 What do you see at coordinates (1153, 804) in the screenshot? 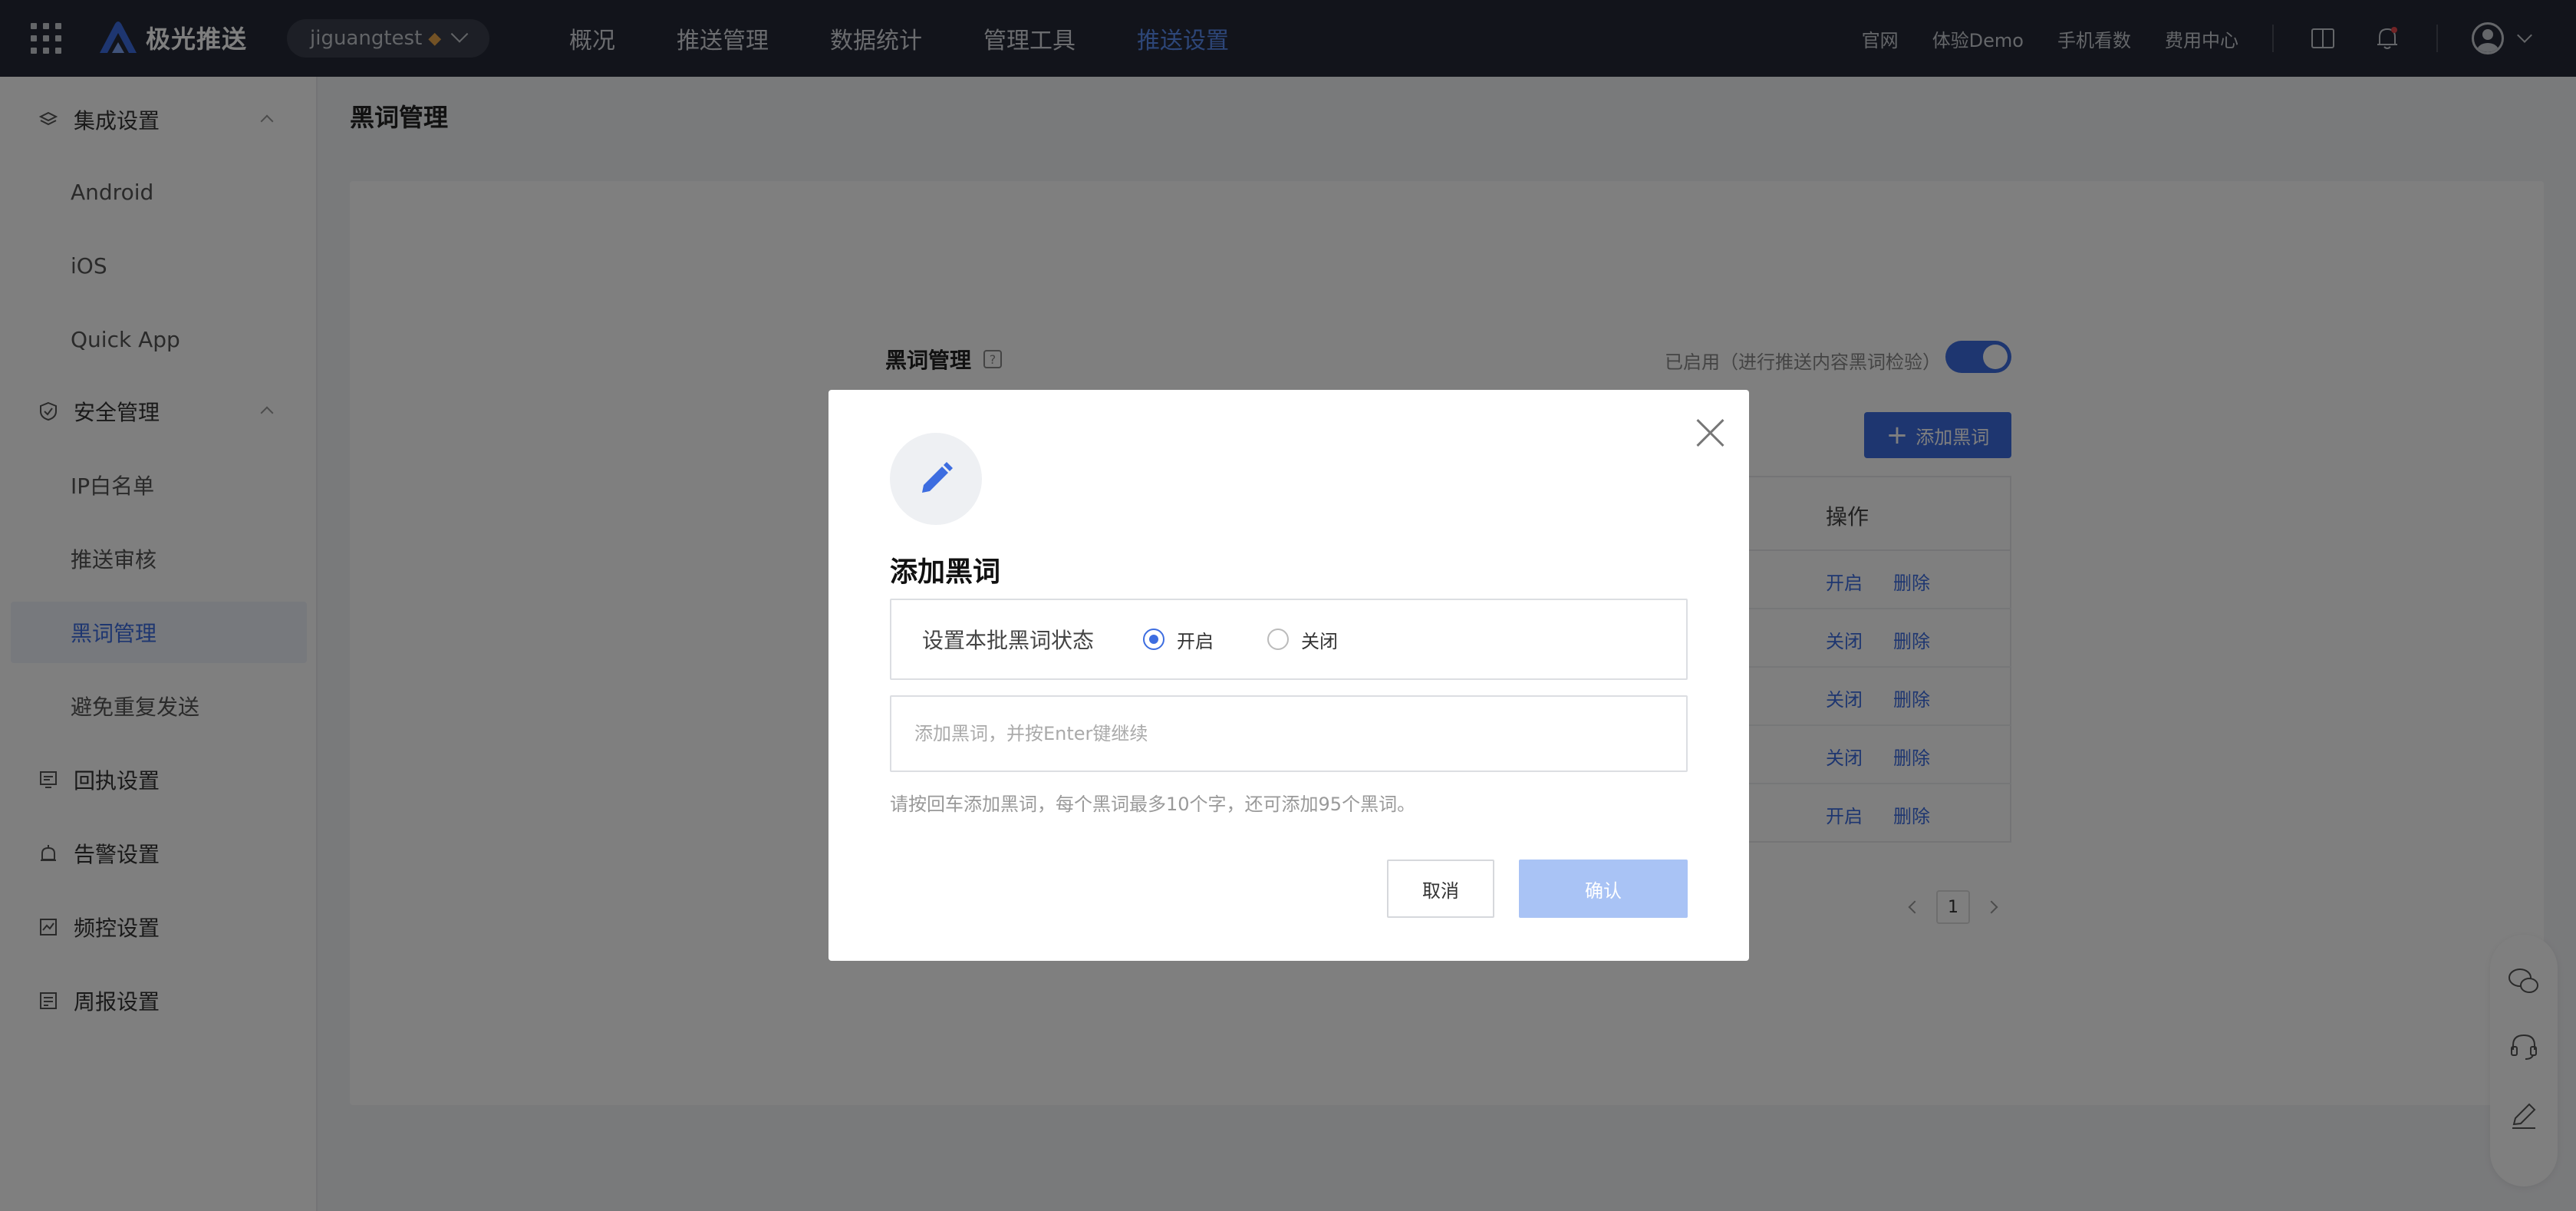
I see `input-hint: 请按回车添加黑词，每个黑词最多10个字，还可添加95个黑词。` at bounding box center [1153, 804].